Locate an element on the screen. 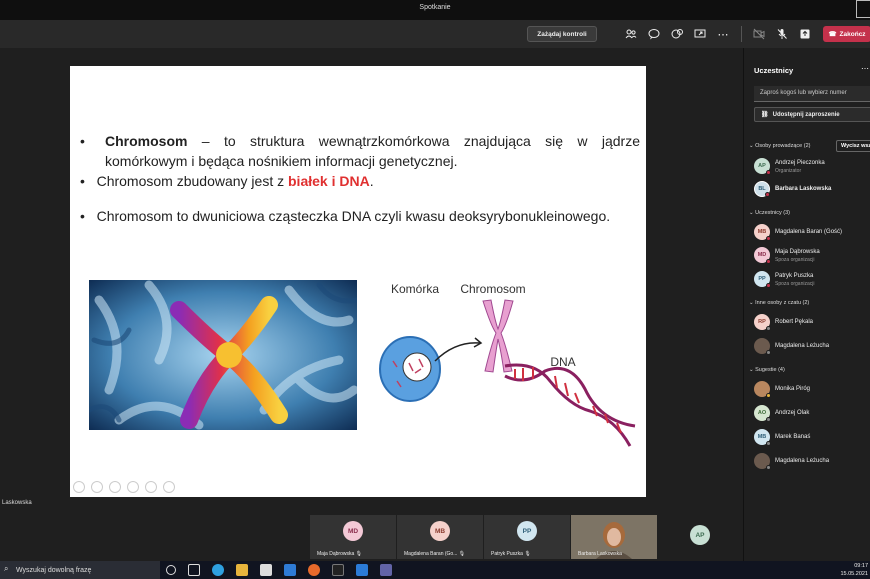 The image size is (870, 579). firefox-icon is located at coordinates (314, 570).